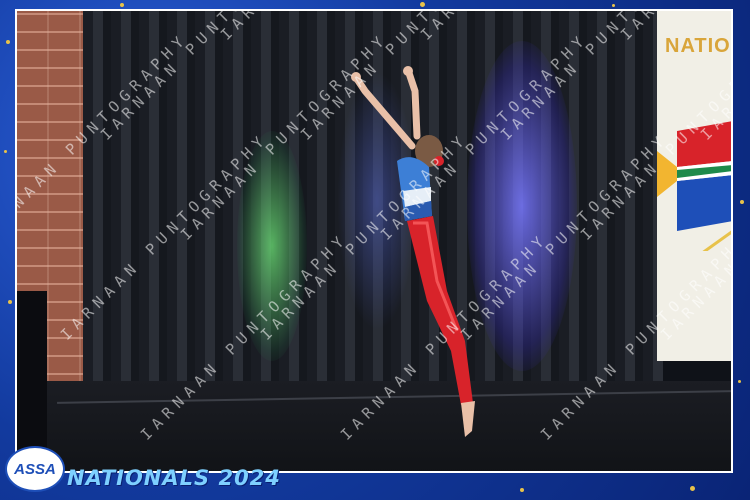  I want to click on event-title: NATIONALS 2024, so click(174, 478).